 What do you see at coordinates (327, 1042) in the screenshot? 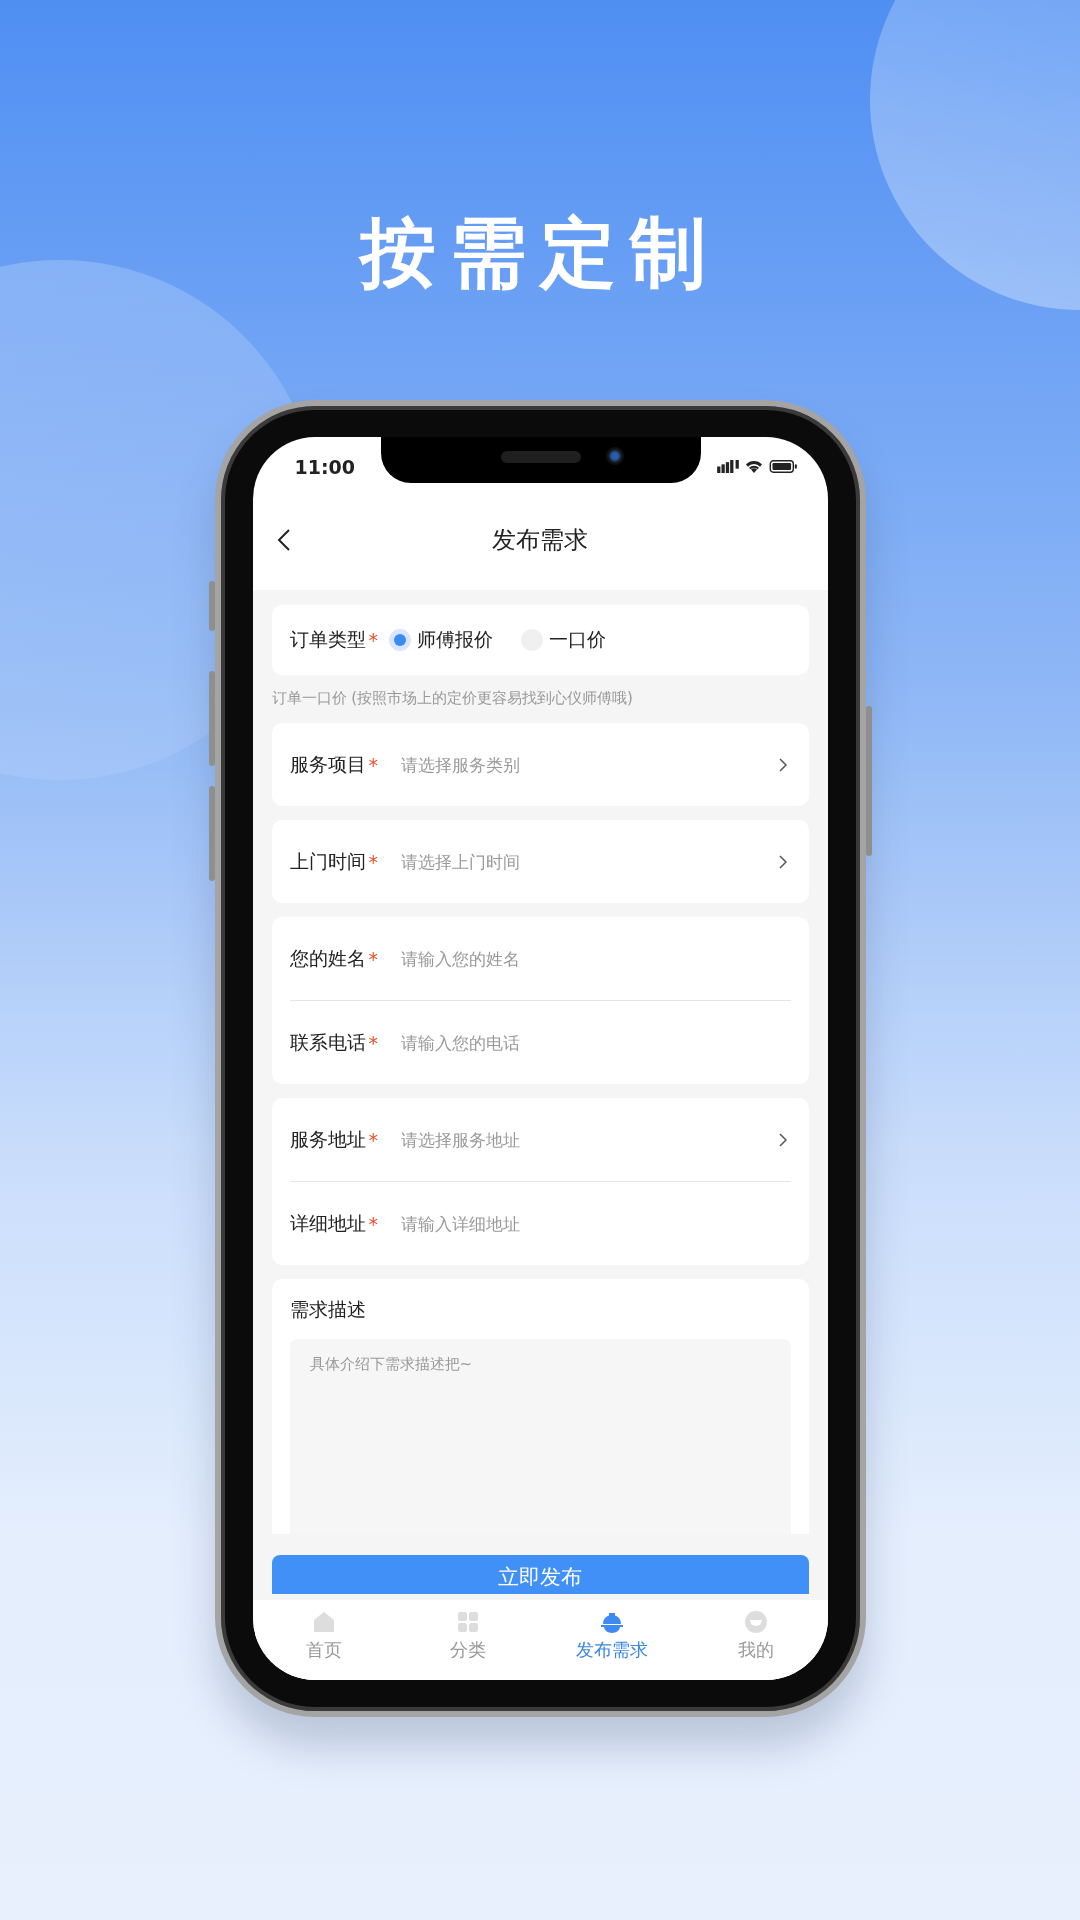
I see `field-label: 联系电话` at bounding box center [327, 1042].